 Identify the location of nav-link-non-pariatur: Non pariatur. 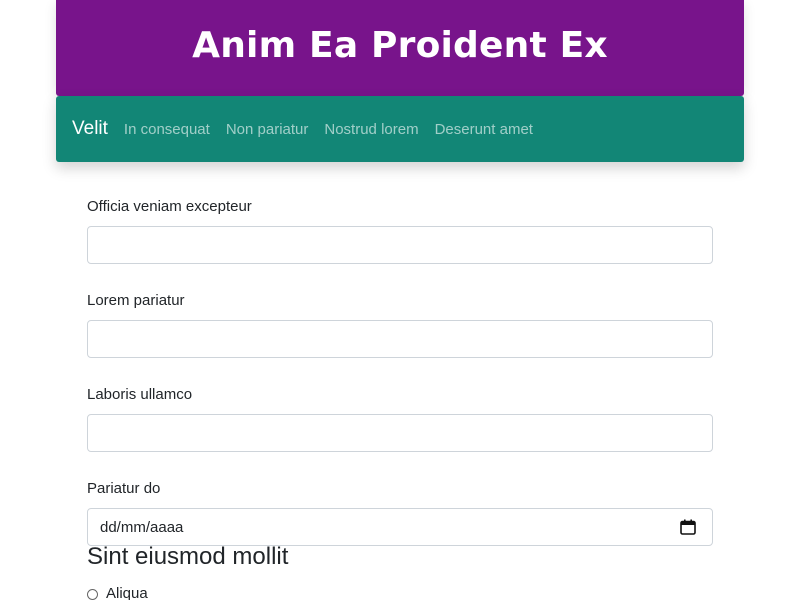
(267, 129).